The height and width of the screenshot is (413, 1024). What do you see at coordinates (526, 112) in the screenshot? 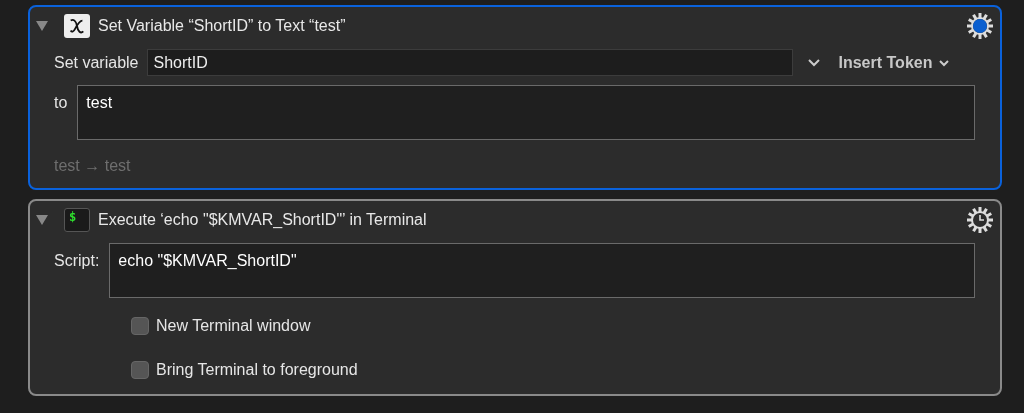
I see `text-field: test` at bounding box center [526, 112].